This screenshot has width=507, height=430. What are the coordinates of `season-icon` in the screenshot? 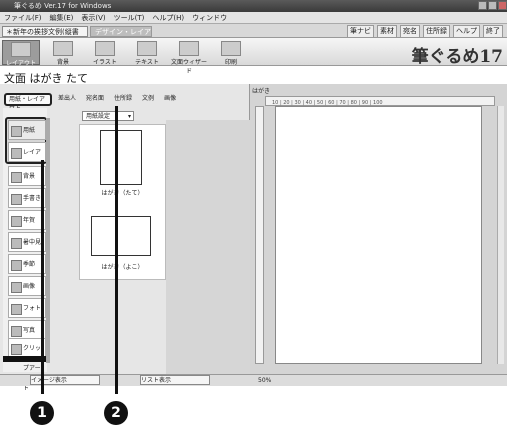 It's located at (16, 265).